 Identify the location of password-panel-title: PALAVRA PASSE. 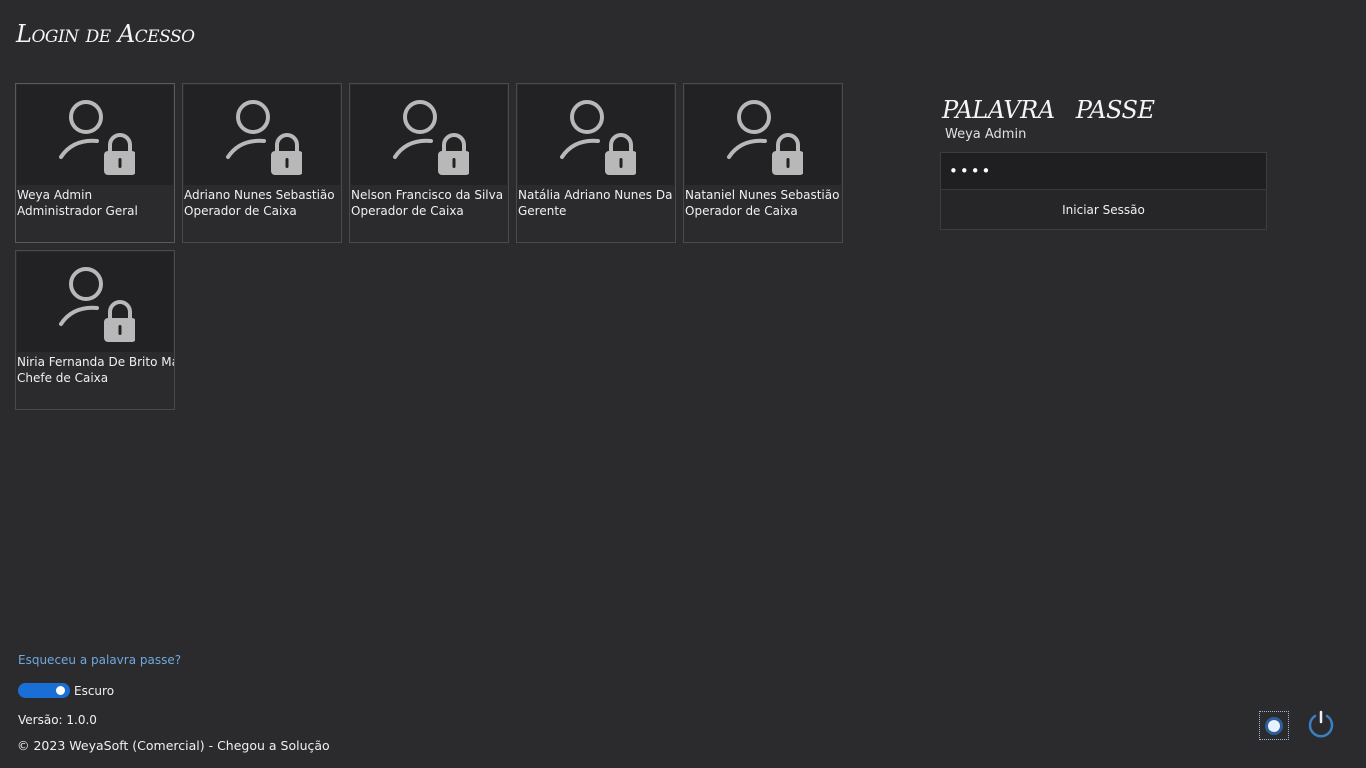
(1048, 110).